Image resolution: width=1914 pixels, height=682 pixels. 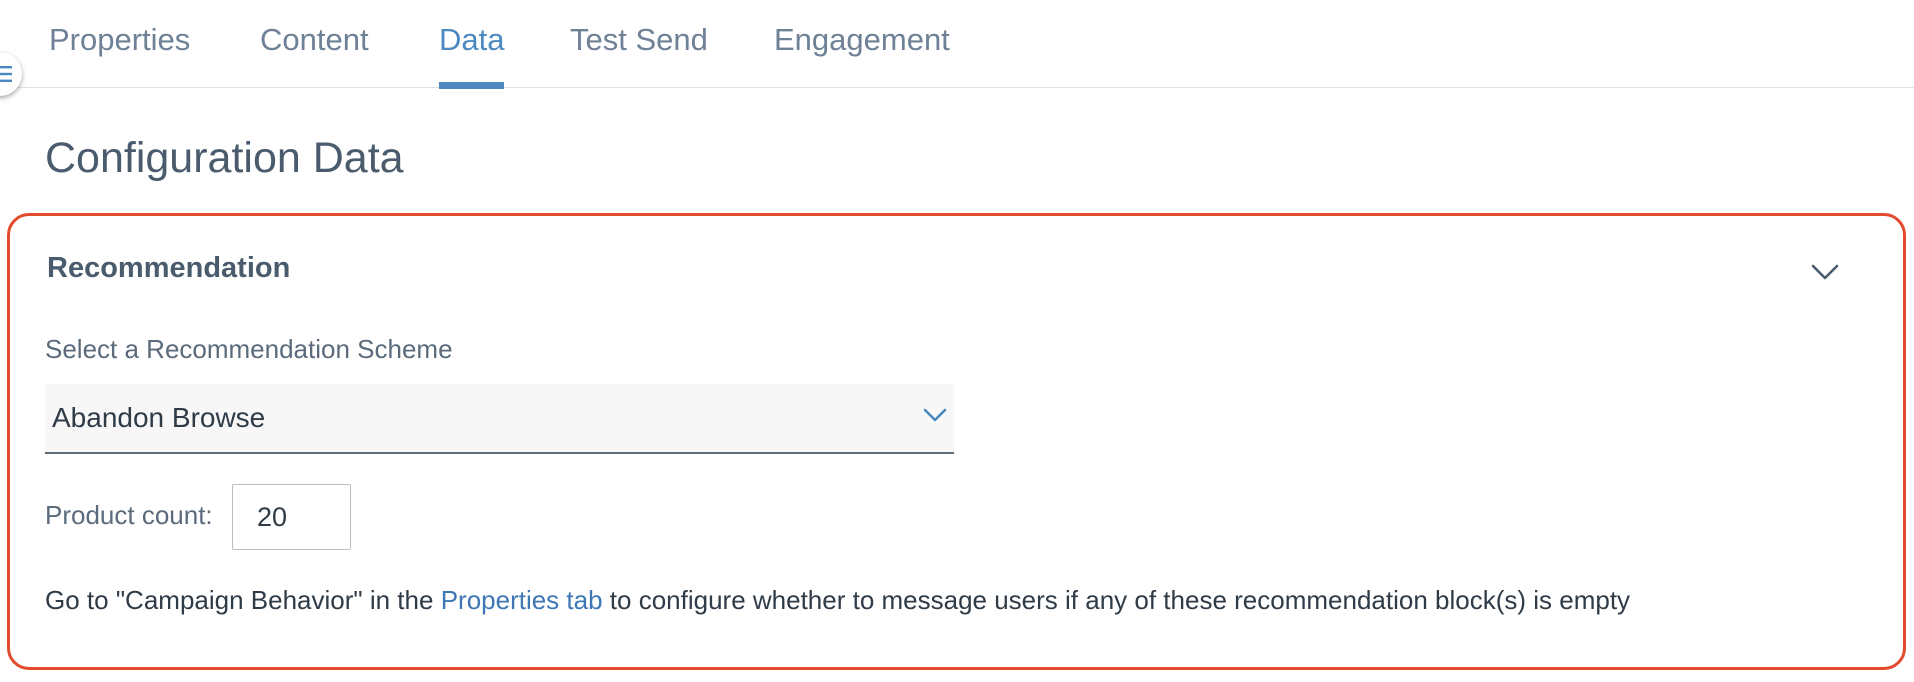 I want to click on product-count-input, so click(x=291, y=517).